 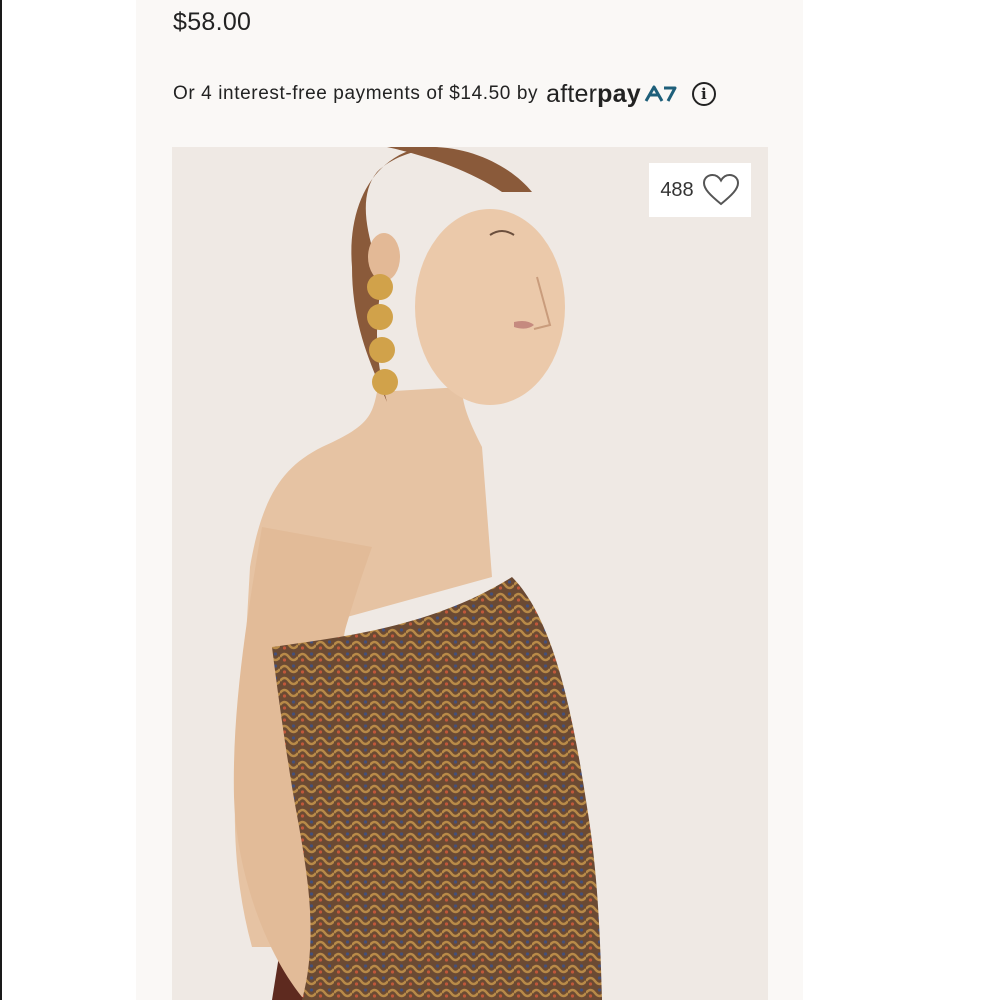 I want to click on left-divider, so click(x=1, y=500).